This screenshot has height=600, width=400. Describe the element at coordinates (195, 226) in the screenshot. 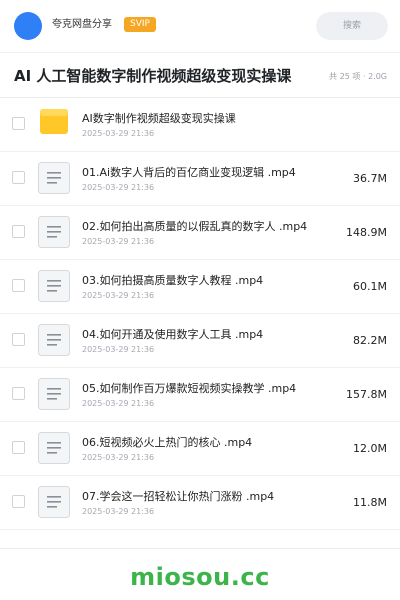

I see `file-name: 02.如何拍出高质量的以假乱真的数字人 .mp4` at that location.